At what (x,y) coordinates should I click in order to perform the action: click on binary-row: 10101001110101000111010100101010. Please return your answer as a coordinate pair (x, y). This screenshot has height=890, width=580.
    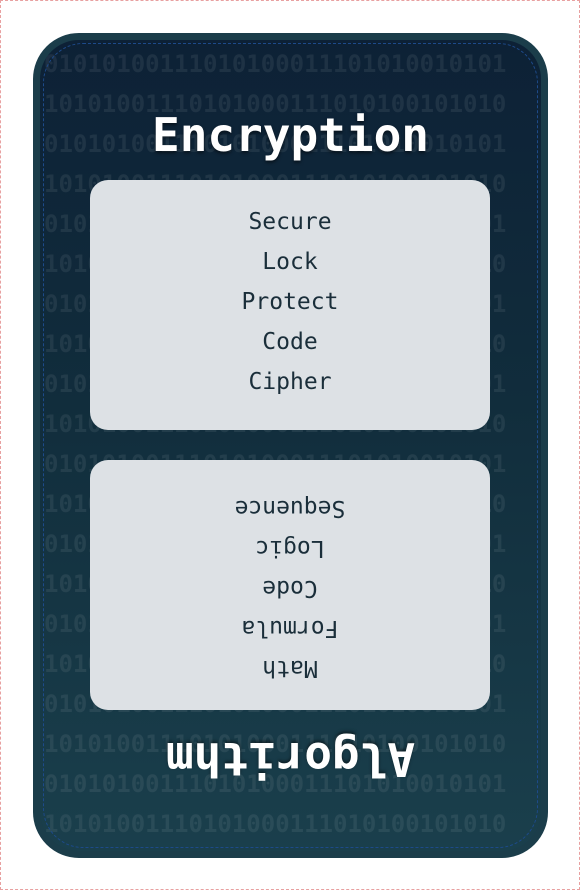
    Looking at the image, I should click on (275, 824).